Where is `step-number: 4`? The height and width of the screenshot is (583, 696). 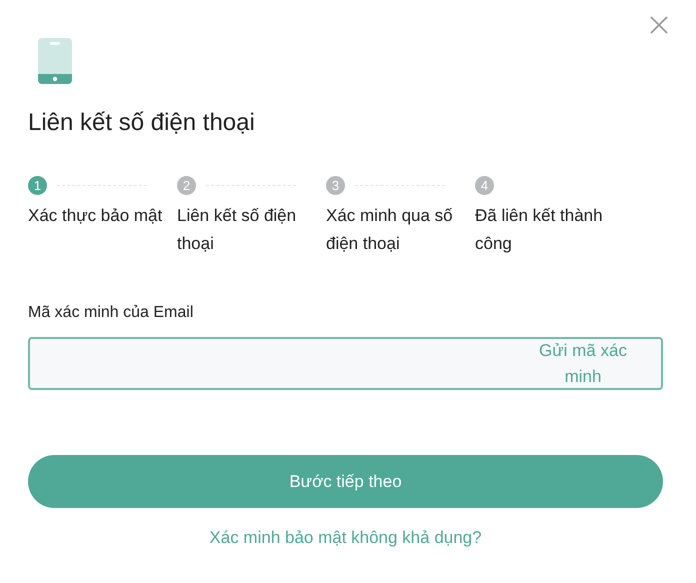
step-number: 4 is located at coordinates (484, 185).